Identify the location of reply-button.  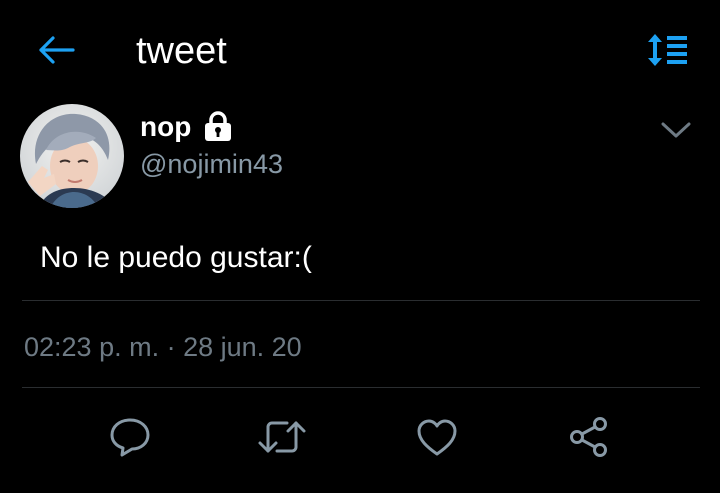
(130, 437).